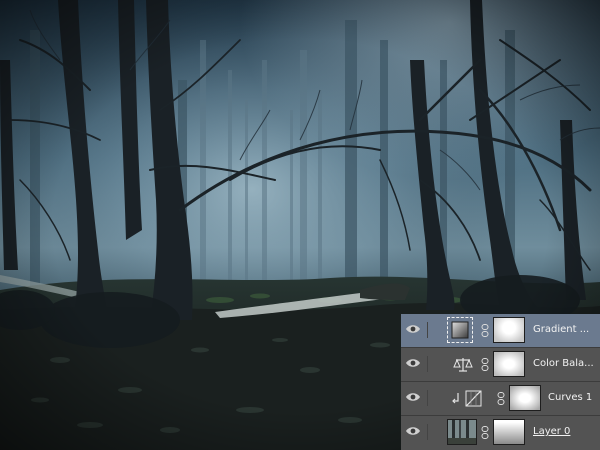 Image resolution: width=600 pixels, height=450 pixels. Describe the element at coordinates (456, 398) in the screenshot. I see `clipping-mask-arrow-icon` at that location.